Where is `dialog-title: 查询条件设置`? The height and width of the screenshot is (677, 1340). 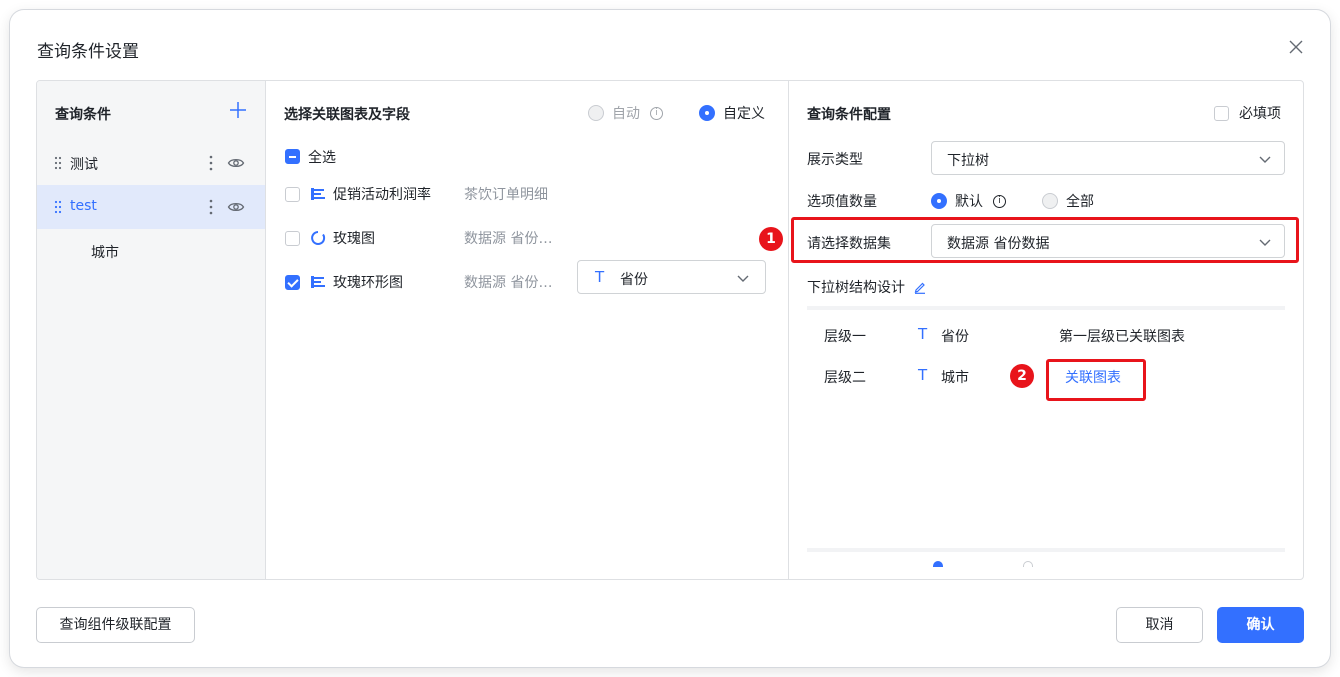 dialog-title: 查询条件设置 is located at coordinates (88, 52).